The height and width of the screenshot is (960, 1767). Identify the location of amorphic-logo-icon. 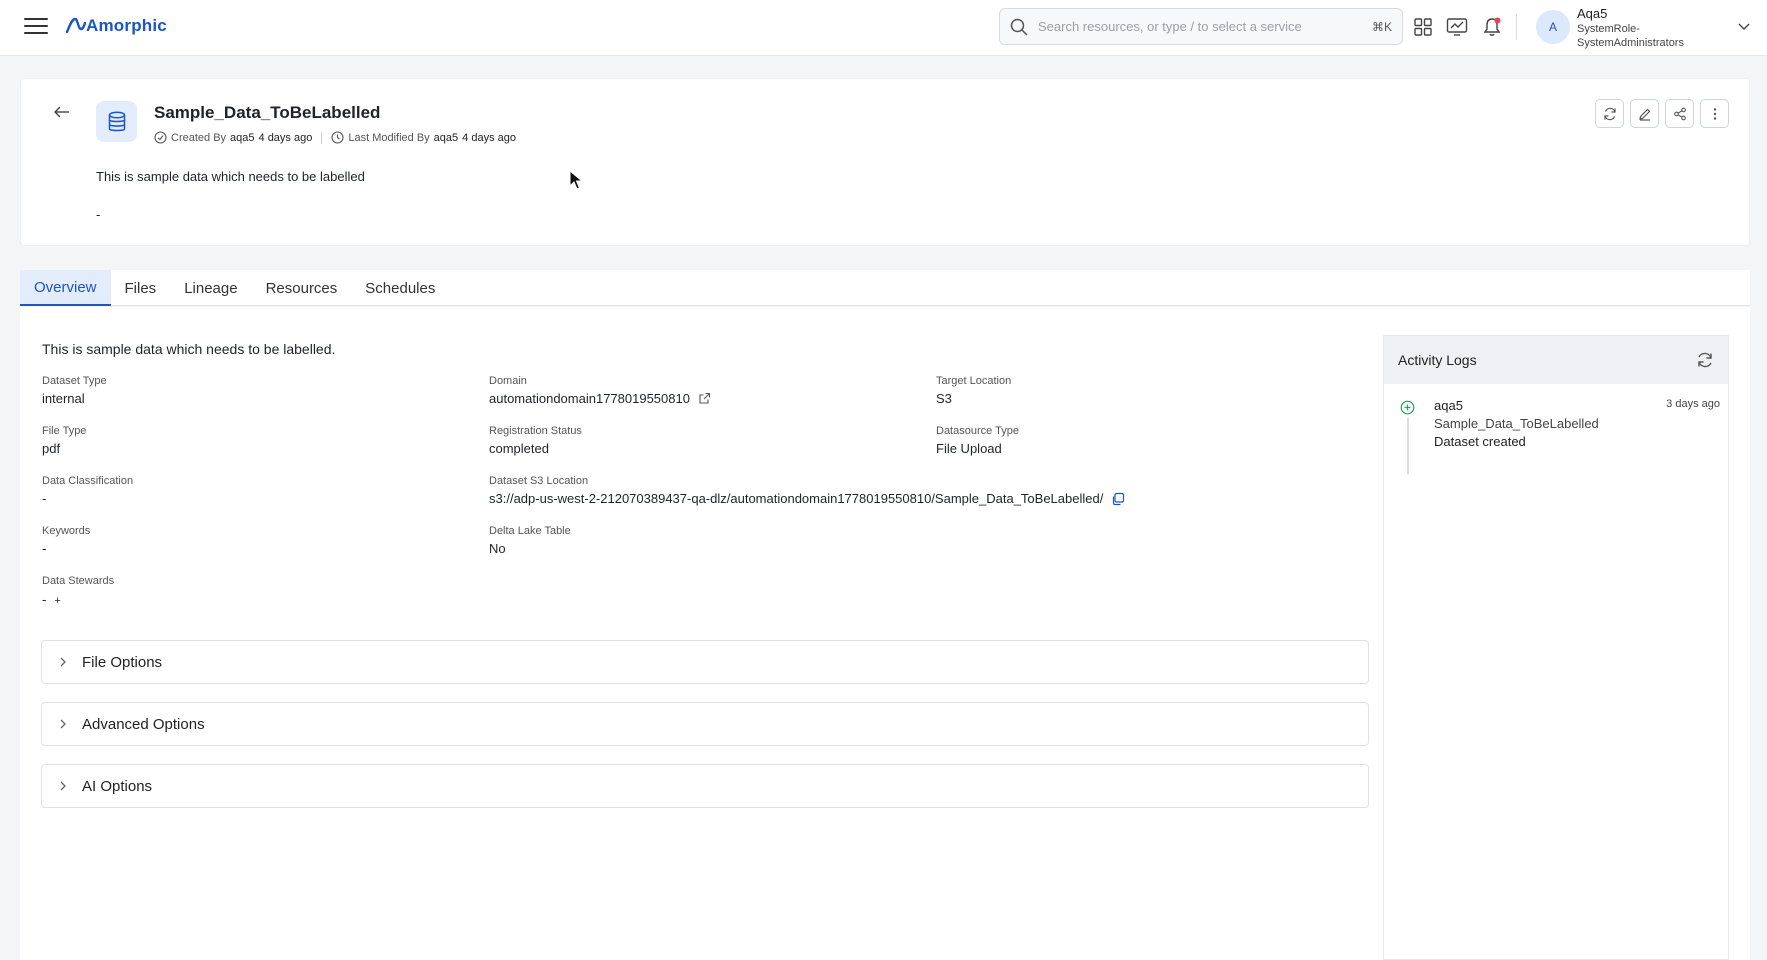
(76, 25).